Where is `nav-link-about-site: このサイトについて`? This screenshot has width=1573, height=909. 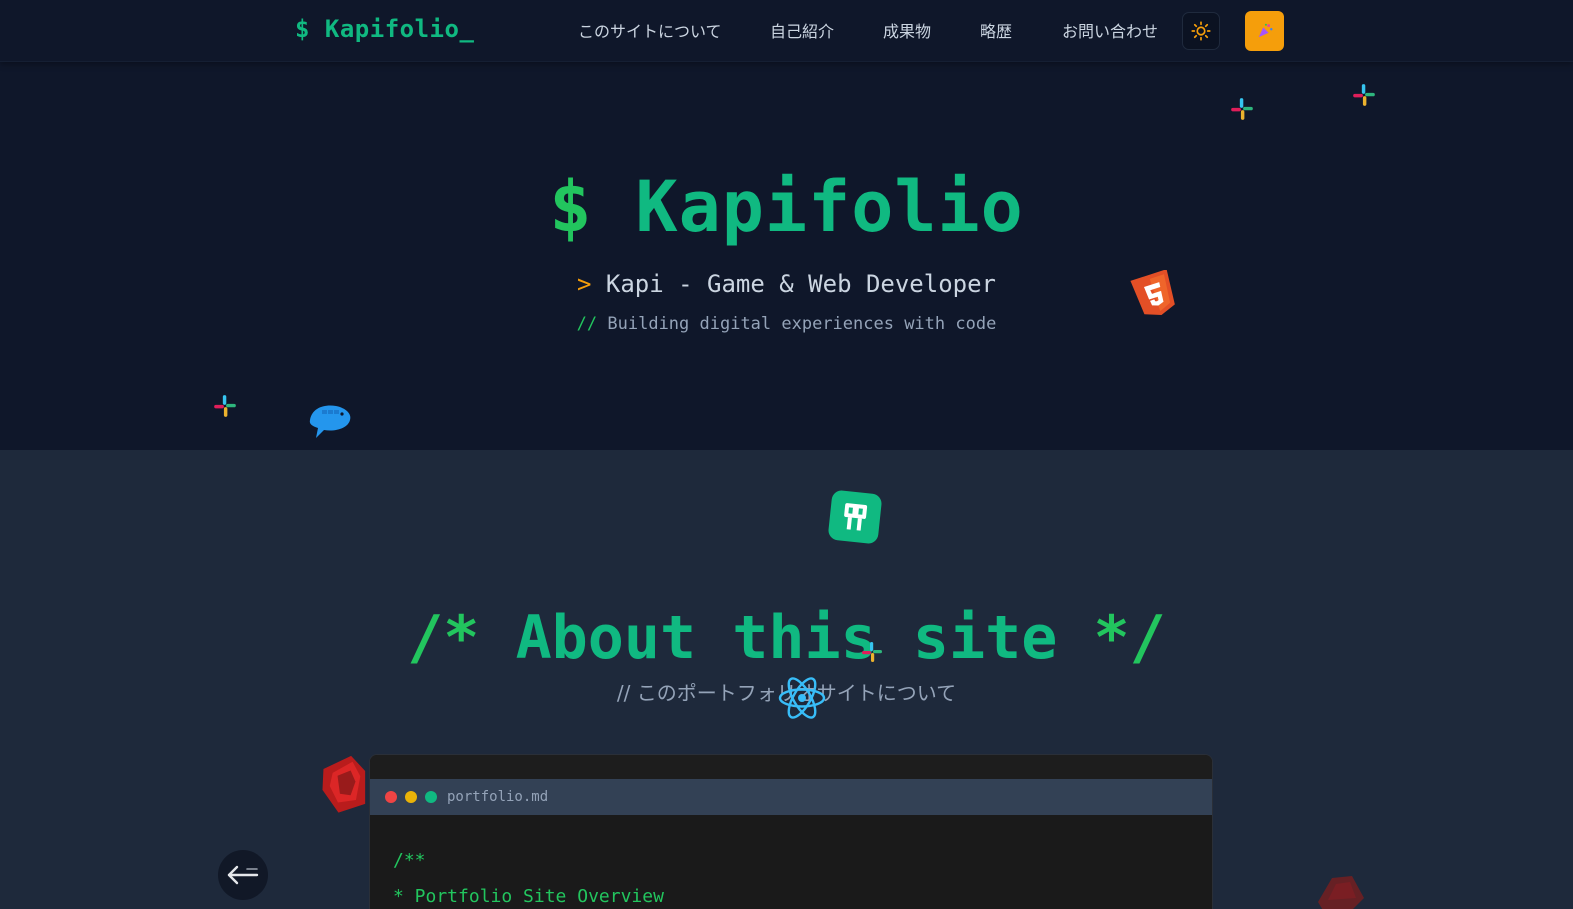
nav-link-about-site: このサイトについて is located at coordinates (650, 30).